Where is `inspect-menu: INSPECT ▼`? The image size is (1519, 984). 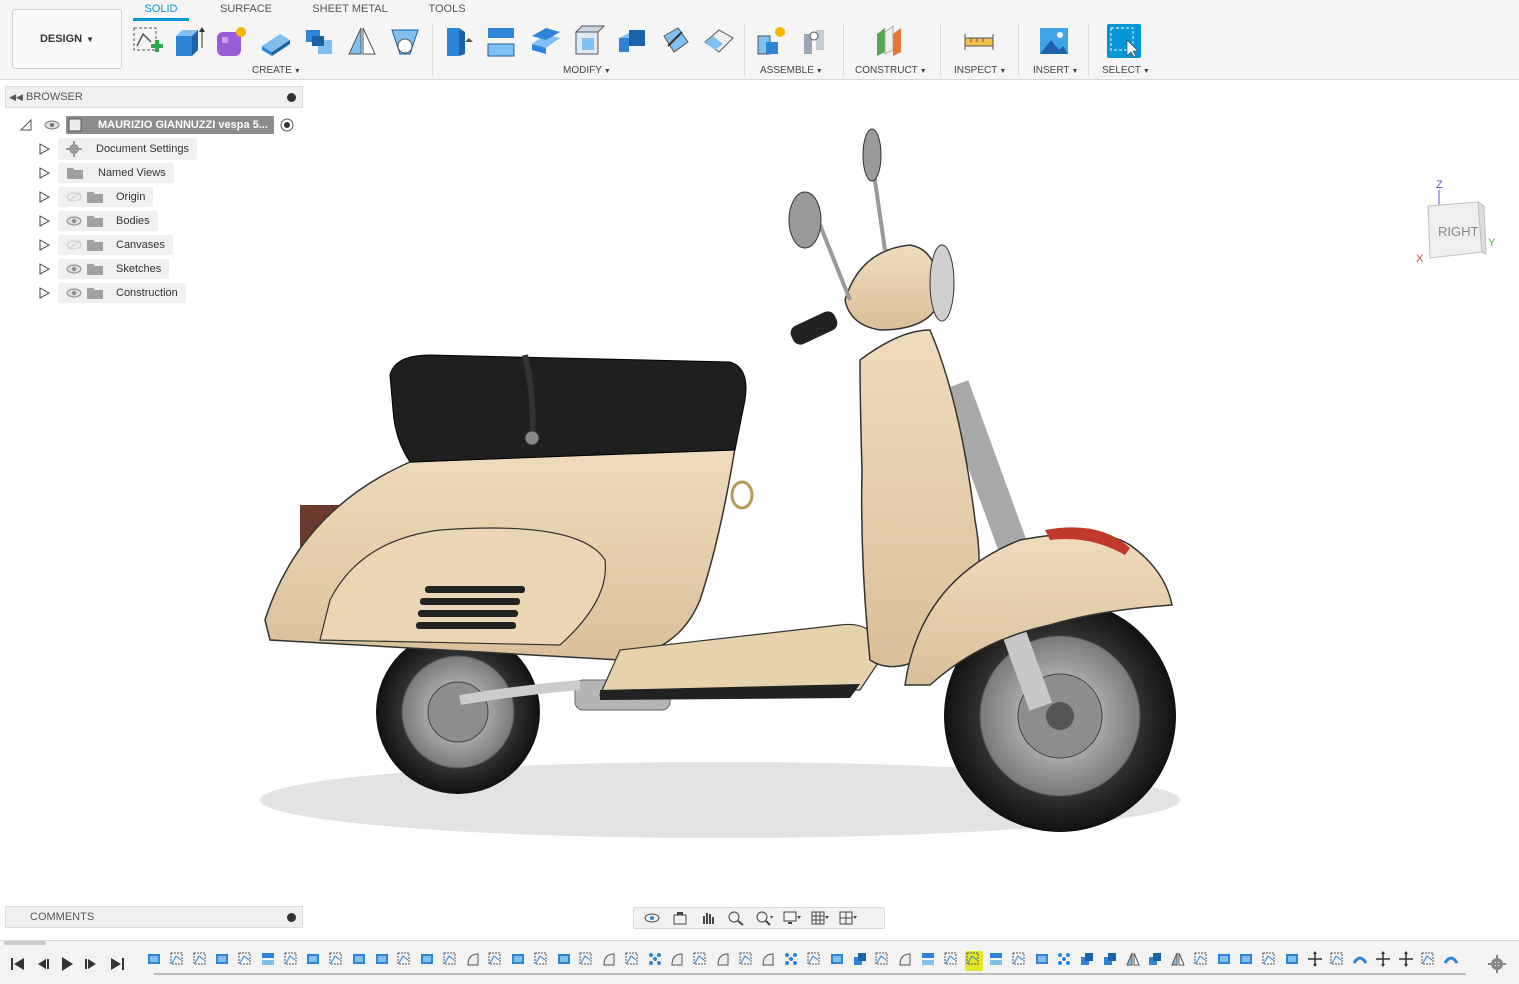
inspect-menu: INSPECT ▼ is located at coordinates (980, 70).